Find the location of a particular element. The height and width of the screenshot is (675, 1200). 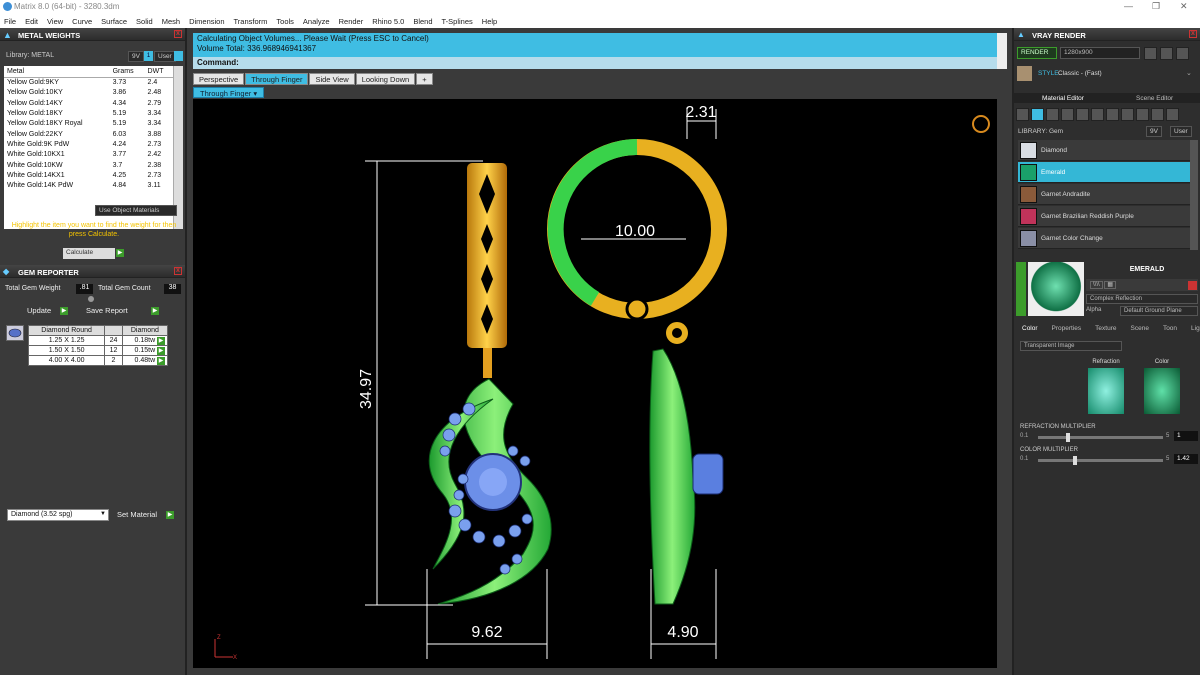

color-multiplier-value: 1.42 is located at coordinates (1186, 459).